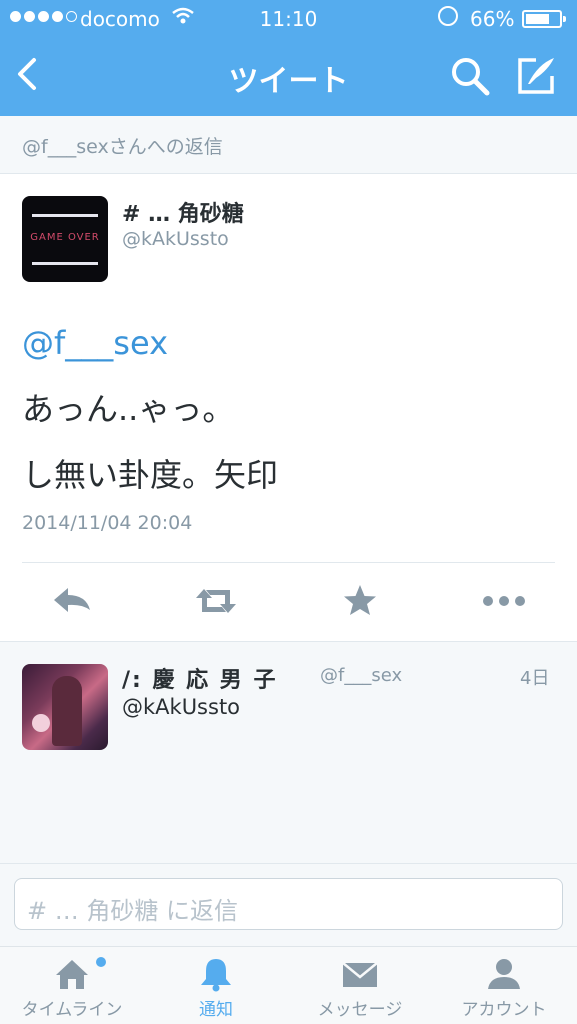  I want to click on person-icon, so click(504, 974).